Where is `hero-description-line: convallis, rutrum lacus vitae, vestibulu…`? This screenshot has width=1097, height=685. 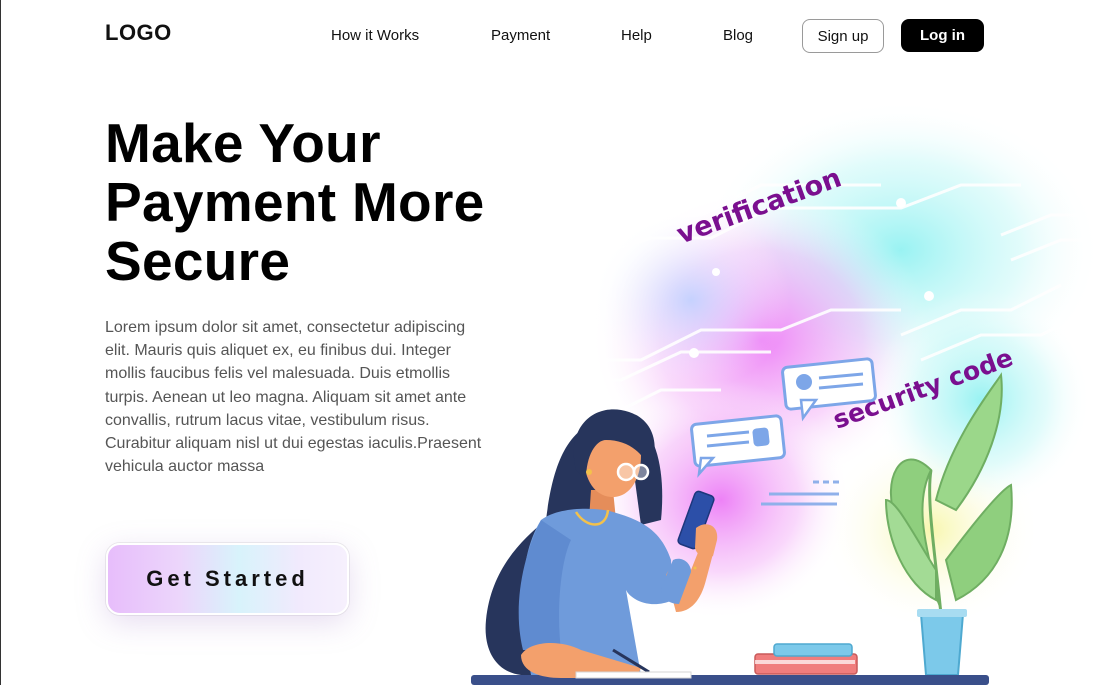
hero-description-line: convallis, rutrum lacus vitae, vestibulu… is located at coordinates (267, 420).